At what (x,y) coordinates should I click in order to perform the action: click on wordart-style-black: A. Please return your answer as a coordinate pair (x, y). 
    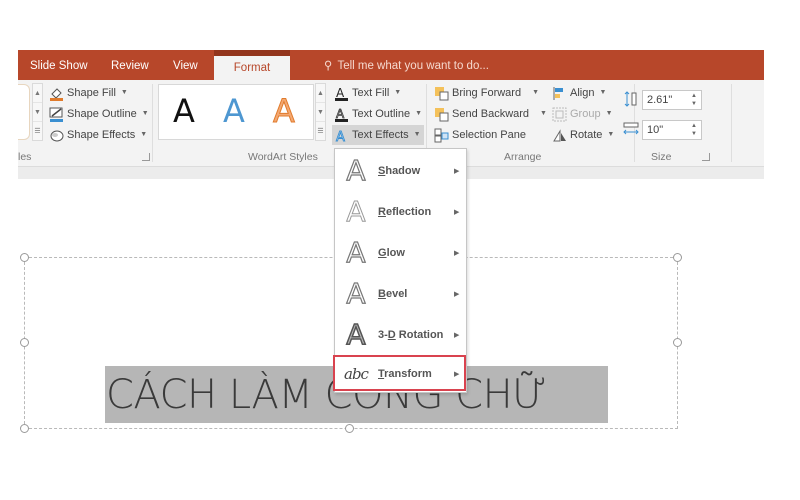
    Looking at the image, I should click on (184, 111).